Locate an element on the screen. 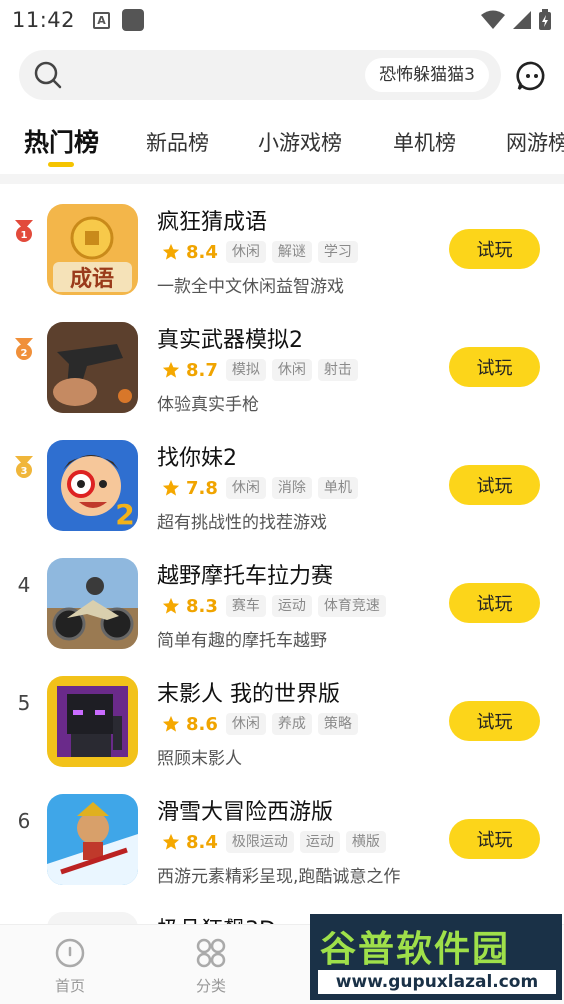  search-input: 恐怖躲猫猫3 is located at coordinates (260, 75).